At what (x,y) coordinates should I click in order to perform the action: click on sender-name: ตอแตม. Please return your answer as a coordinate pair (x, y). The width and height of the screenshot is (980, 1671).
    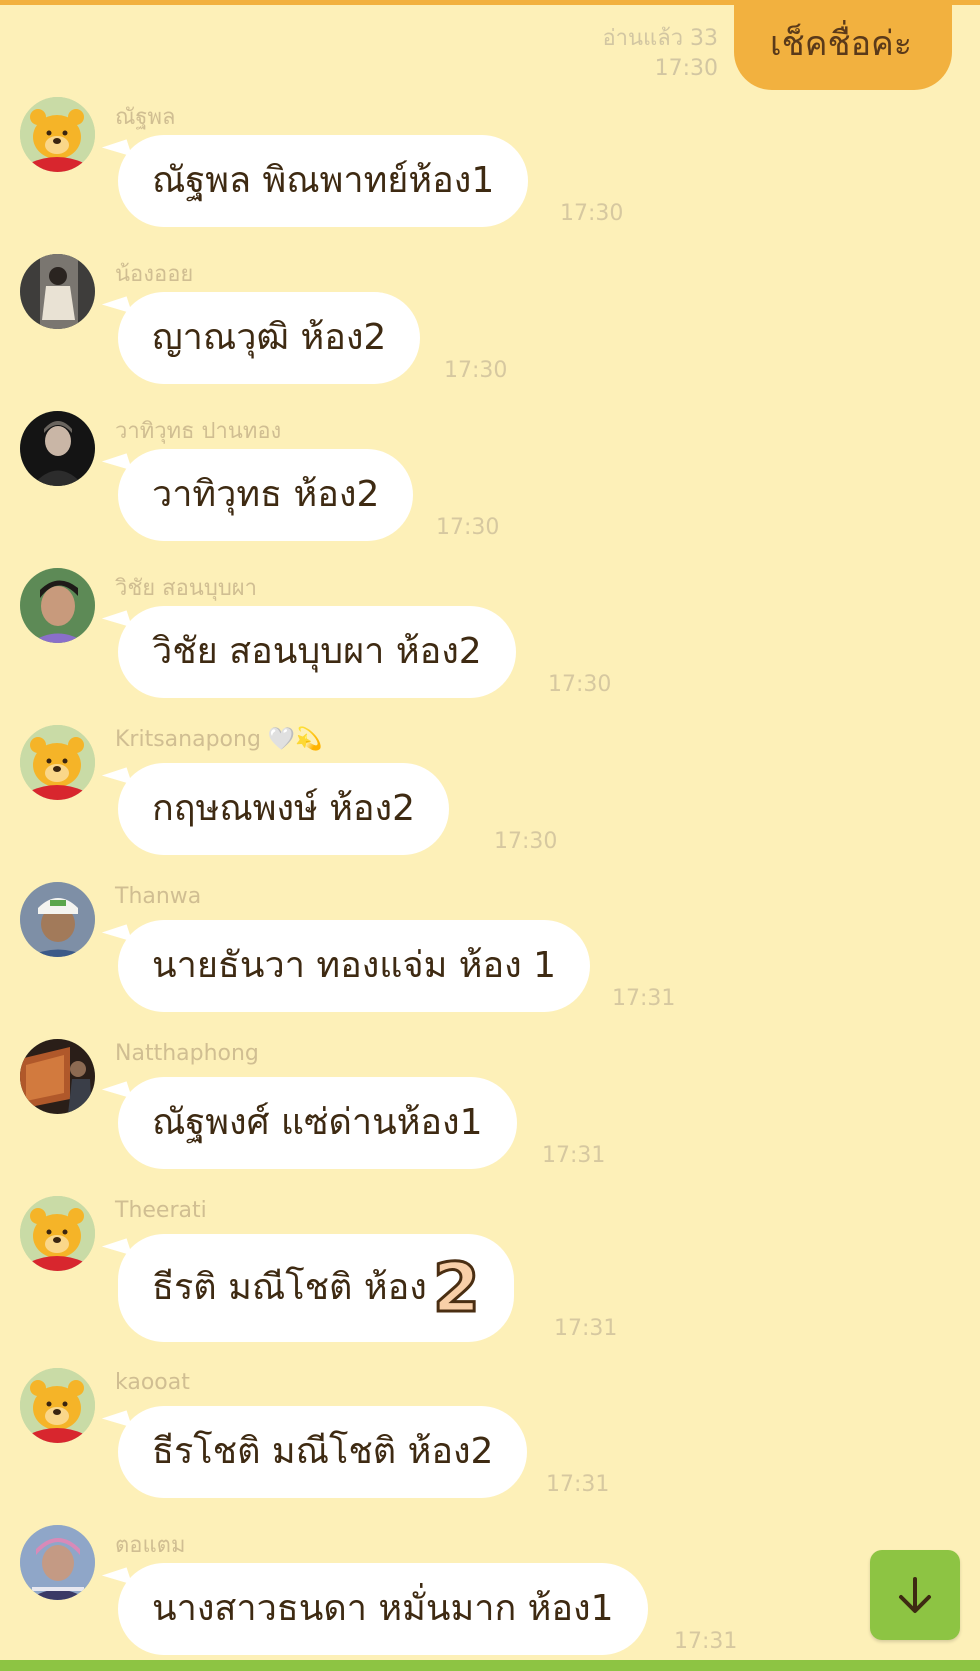
    Looking at the image, I should click on (150, 1545).